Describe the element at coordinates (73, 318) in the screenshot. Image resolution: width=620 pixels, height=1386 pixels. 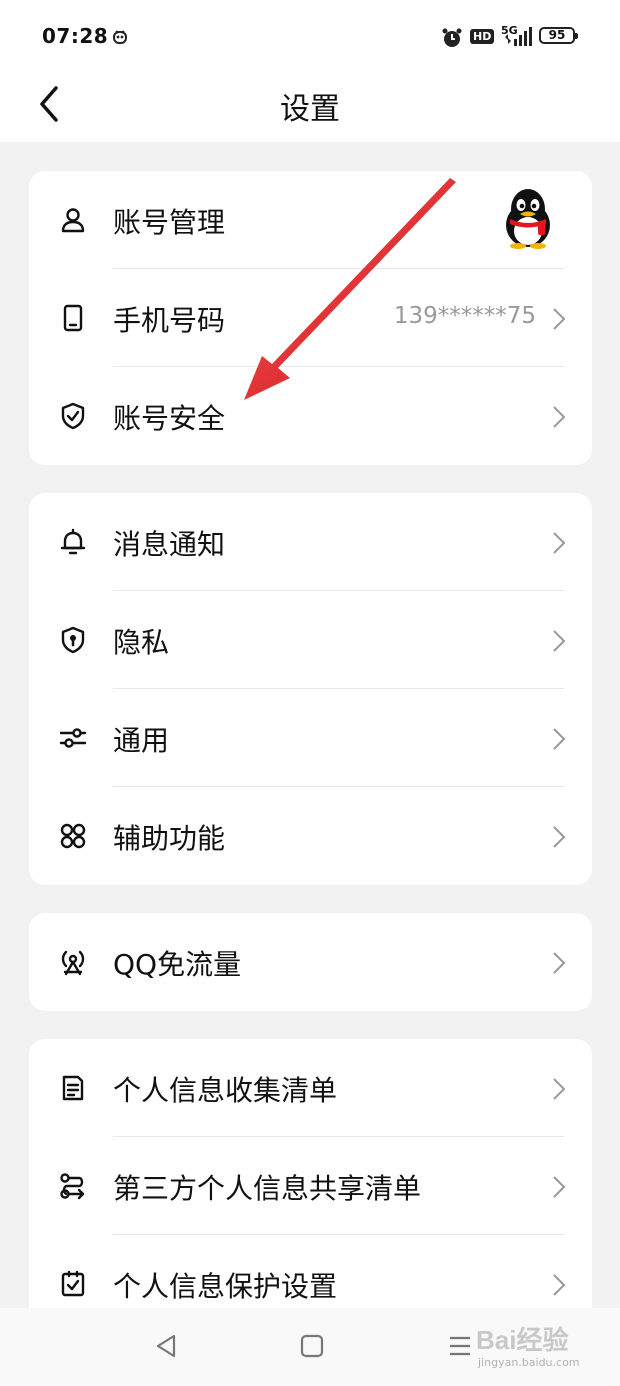
I see `phone-icon` at that location.